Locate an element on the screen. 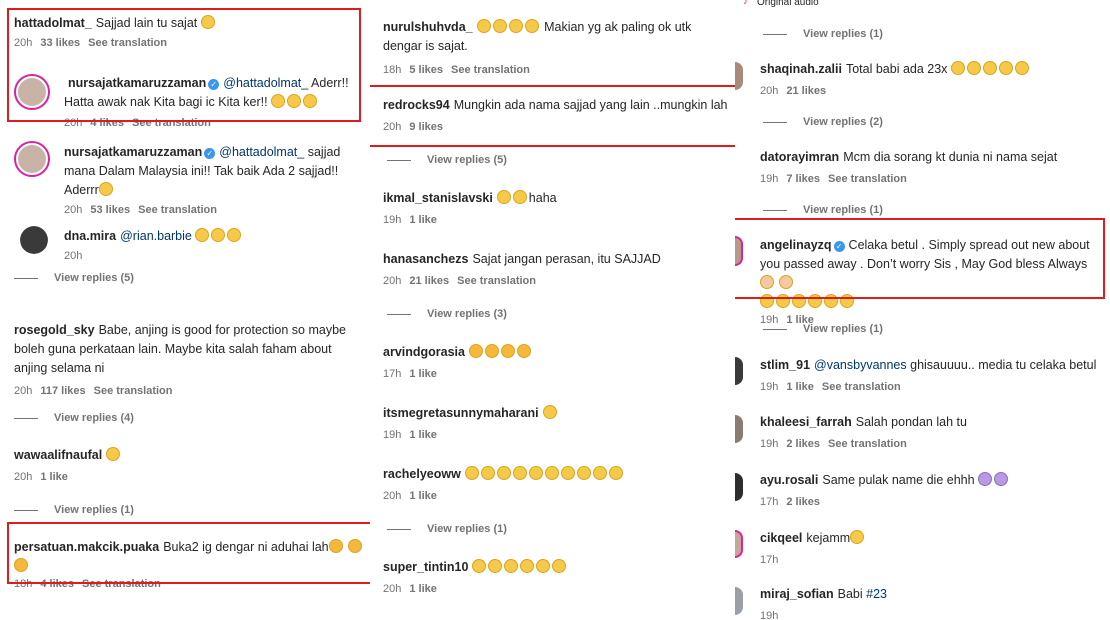 This screenshot has width=1110, height=620. comment-username: arvindgorasia is located at coordinates (424, 352).